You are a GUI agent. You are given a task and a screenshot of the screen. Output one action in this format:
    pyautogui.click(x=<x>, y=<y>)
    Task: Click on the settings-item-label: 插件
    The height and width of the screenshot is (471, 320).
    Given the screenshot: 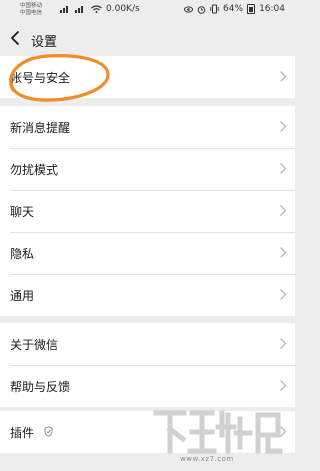 What is the action you would take?
    pyautogui.click(x=22, y=433)
    